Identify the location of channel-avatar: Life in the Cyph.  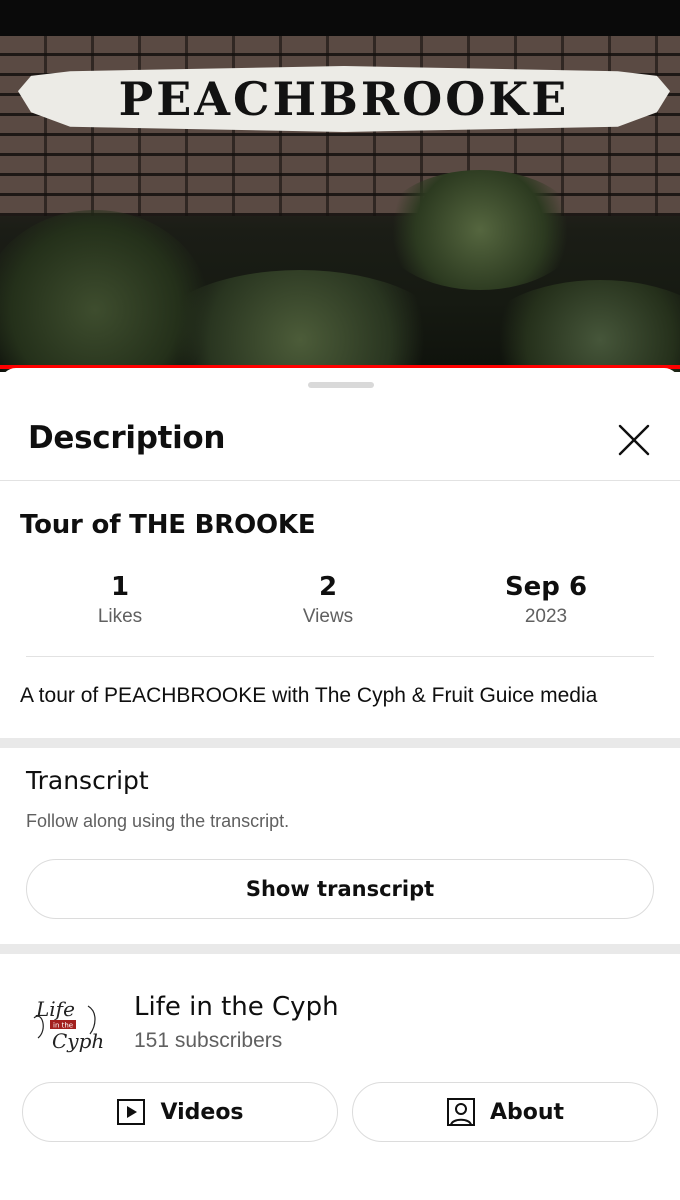
(68, 1026).